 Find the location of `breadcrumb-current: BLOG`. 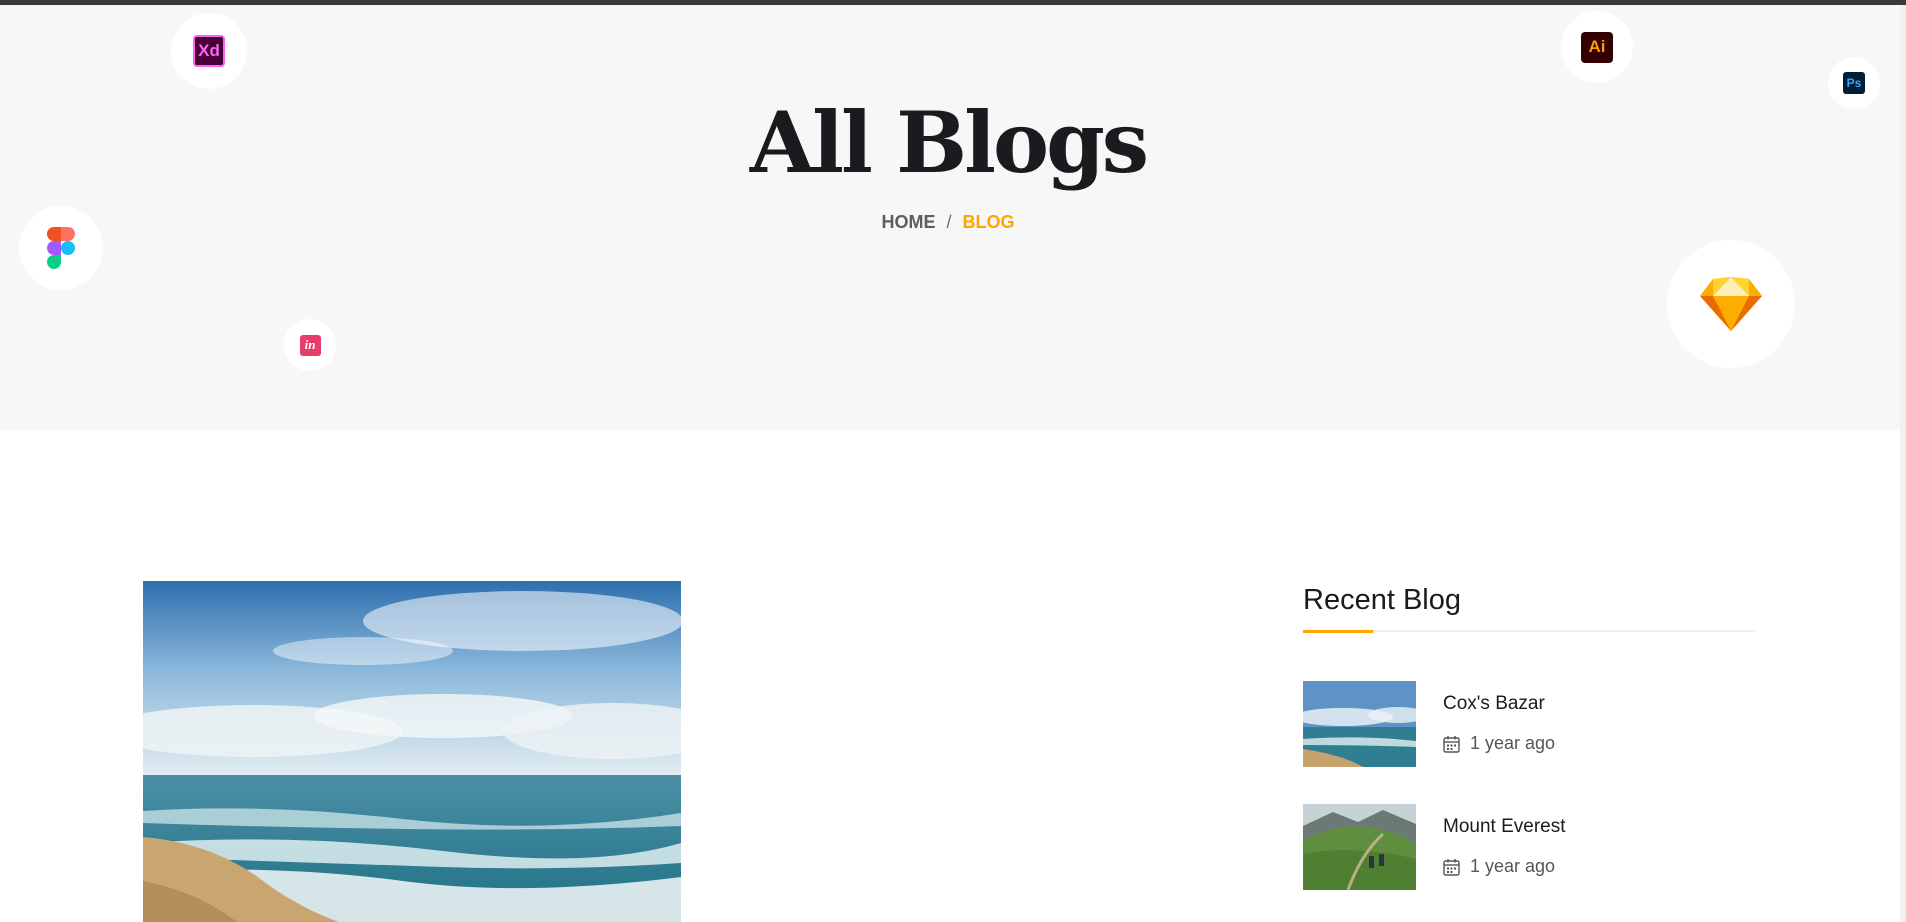

breadcrumb-current: BLOG is located at coordinates (988, 222).